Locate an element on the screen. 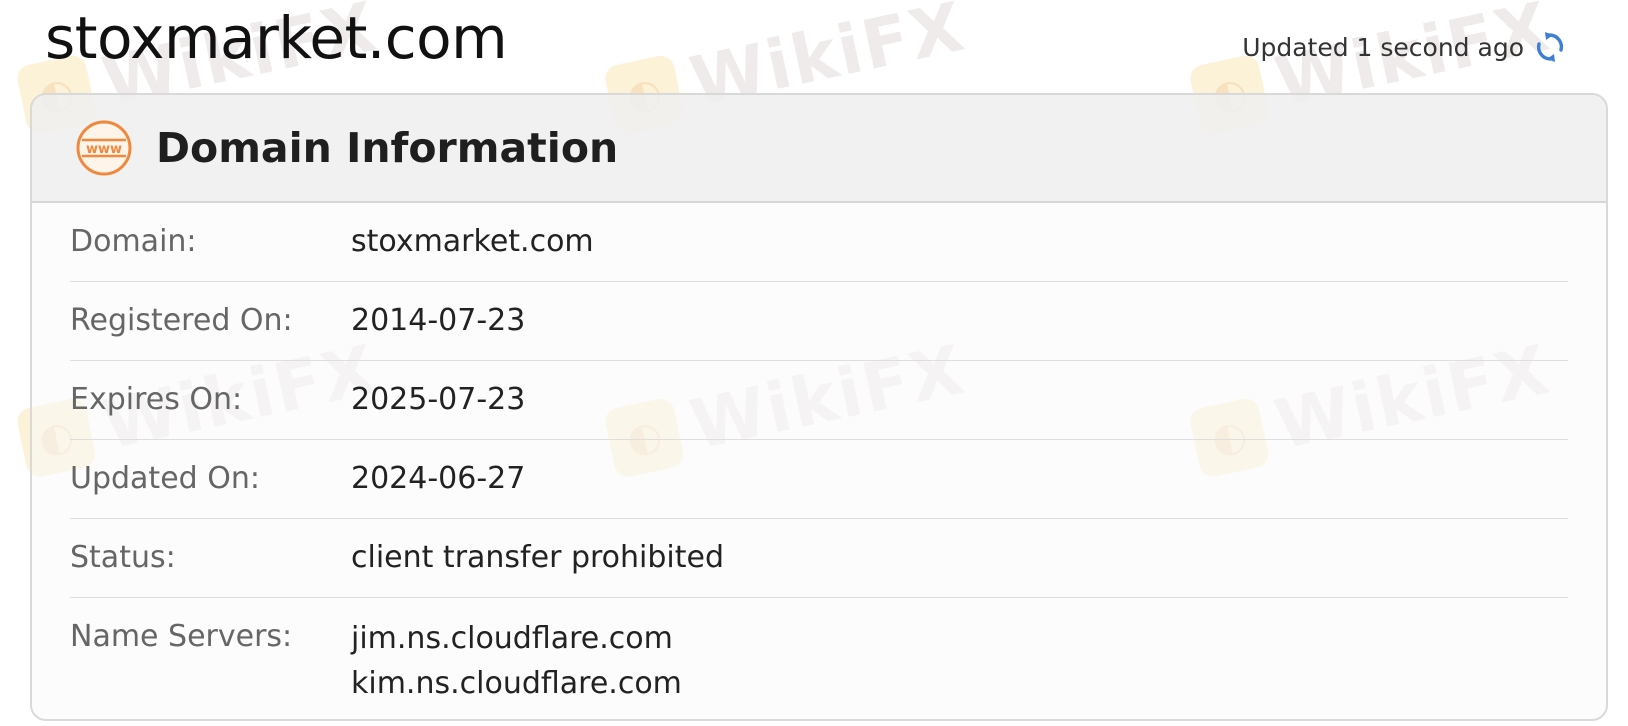 The width and height of the screenshot is (1628, 726). row-label: Status: is located at coordinates (123, 557).